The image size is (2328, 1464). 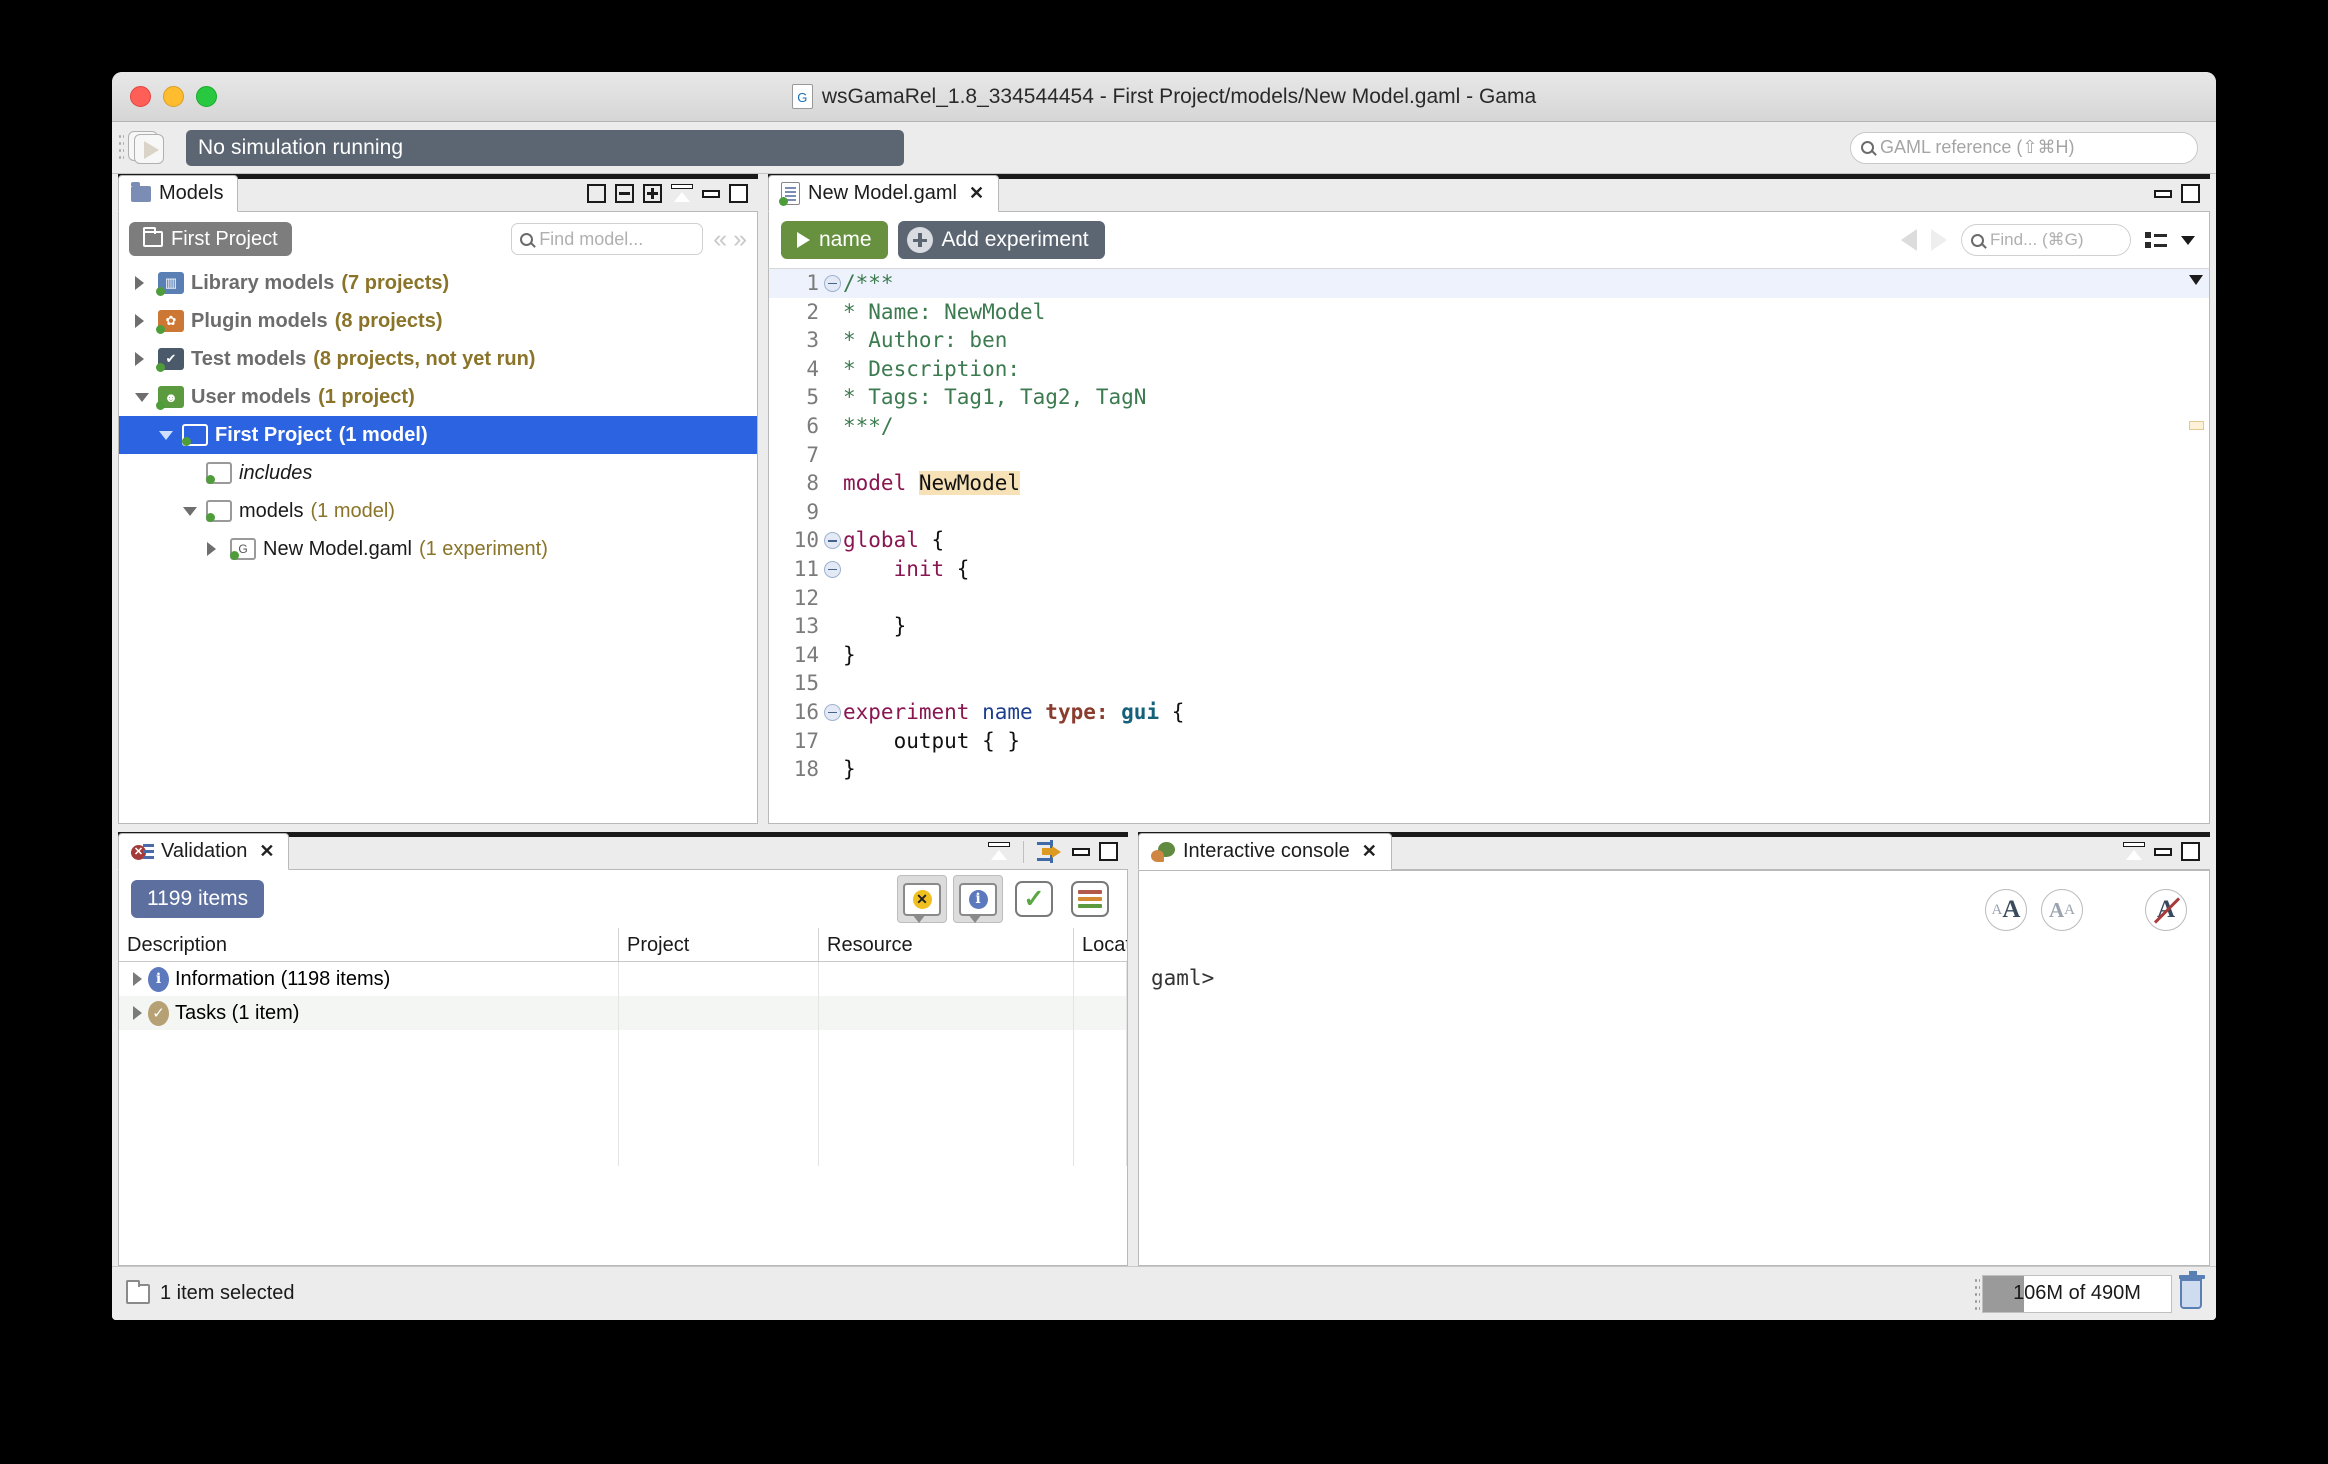 I want to click on model-nav-arrows: « », so click(x=730, y=239).